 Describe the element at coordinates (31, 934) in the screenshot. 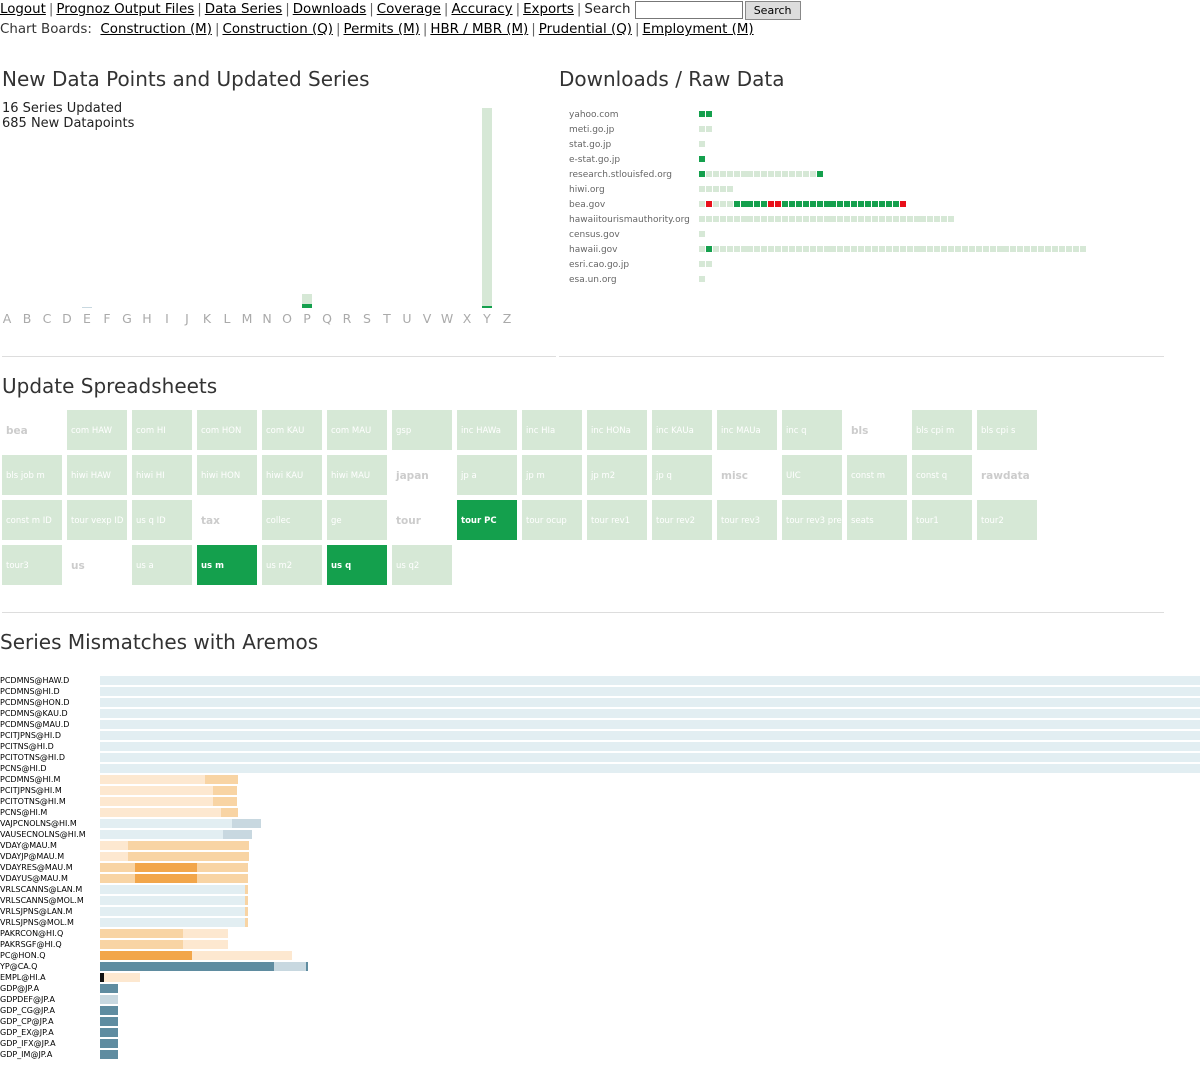

I see `mismatch-series-label: PAKRCON@HI.Q` at that location.